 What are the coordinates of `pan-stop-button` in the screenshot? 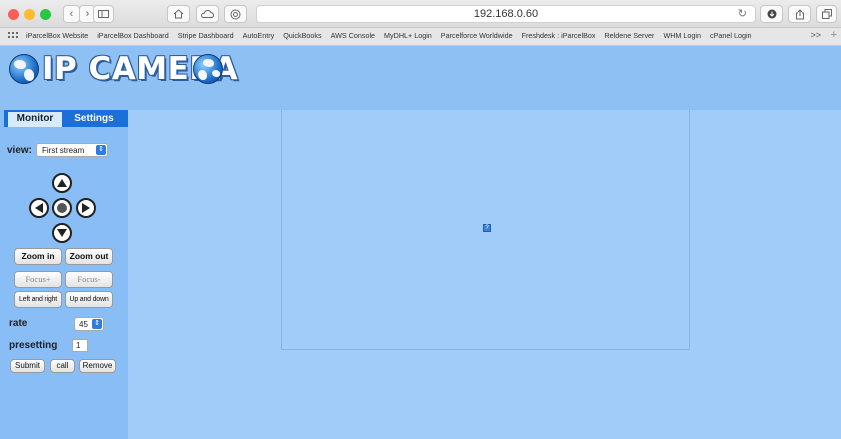 It's located at (62, 208).